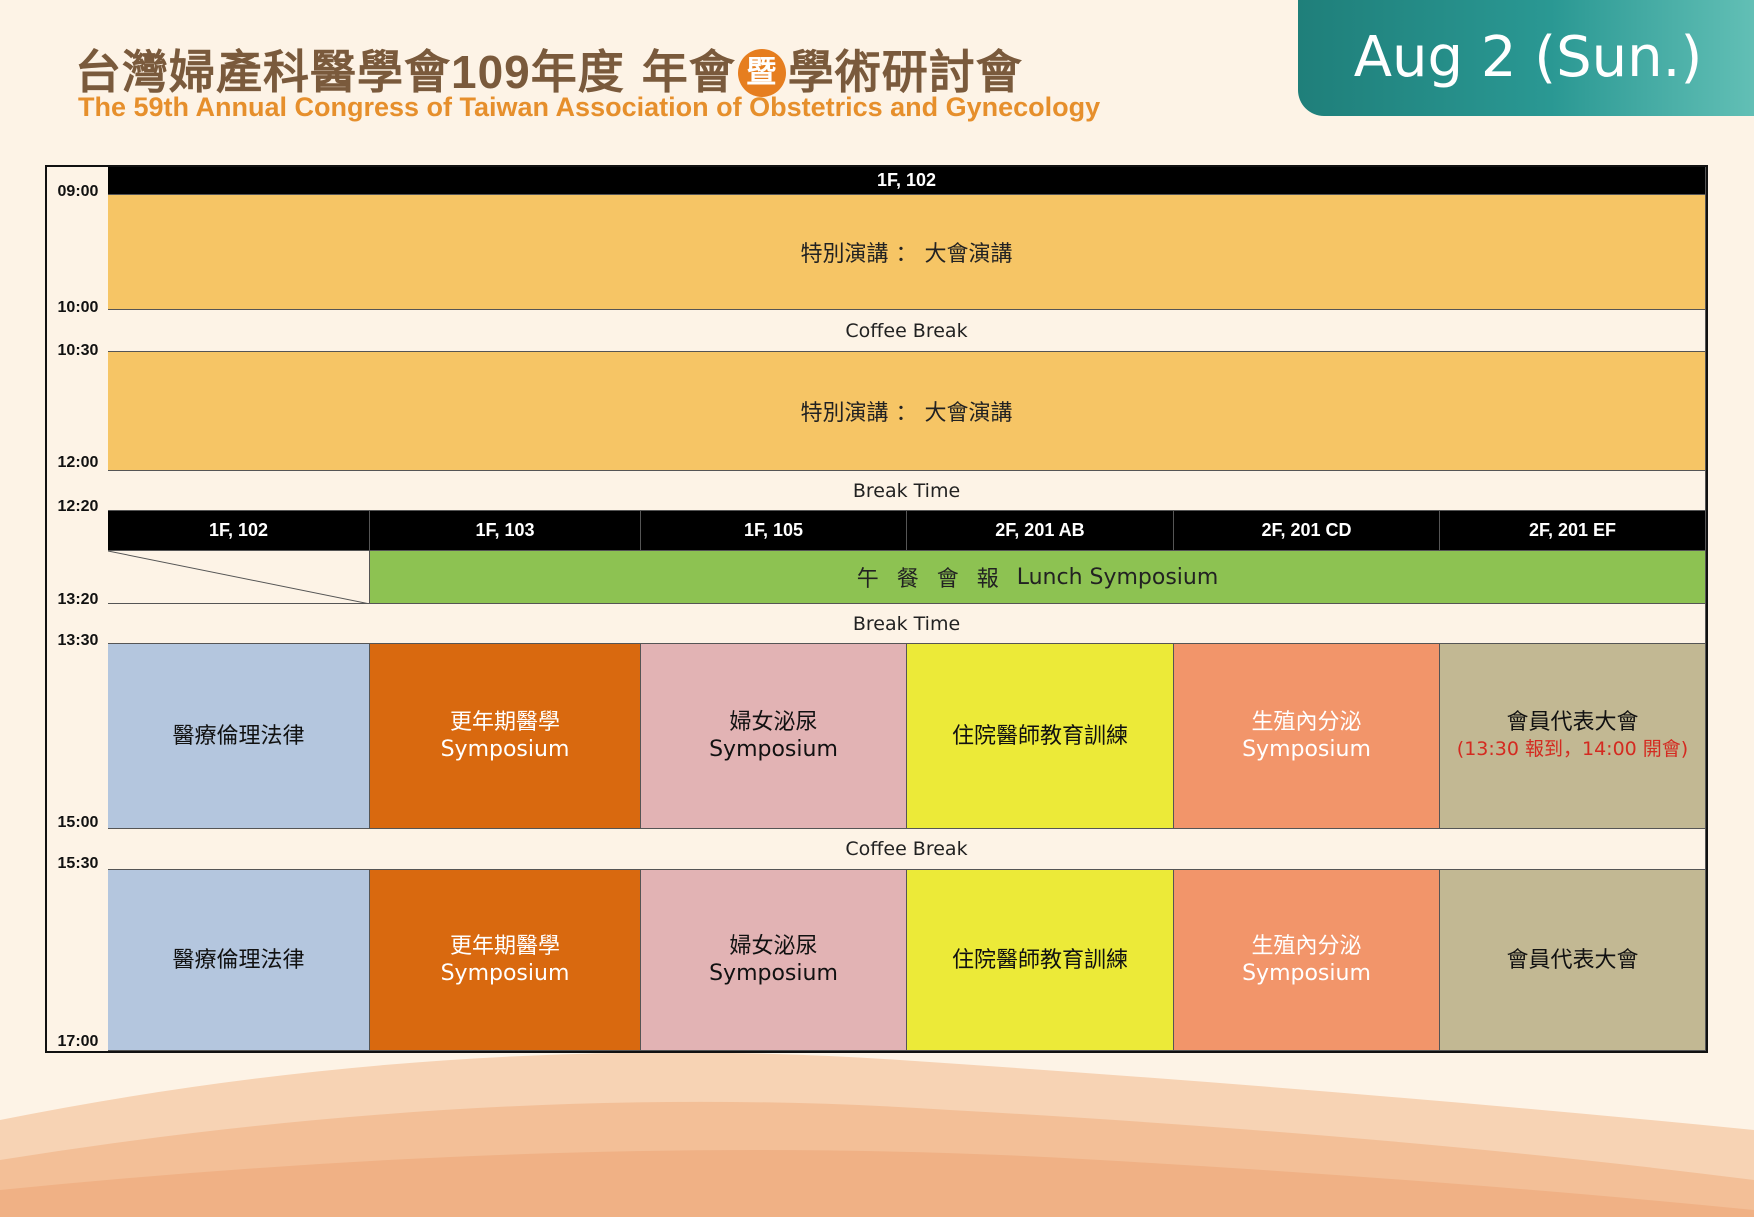  What do you see at coordinates (907, 181) in the screenshot?
I see `room-header-top: 1F, 102` at bounding box center [907, 181].